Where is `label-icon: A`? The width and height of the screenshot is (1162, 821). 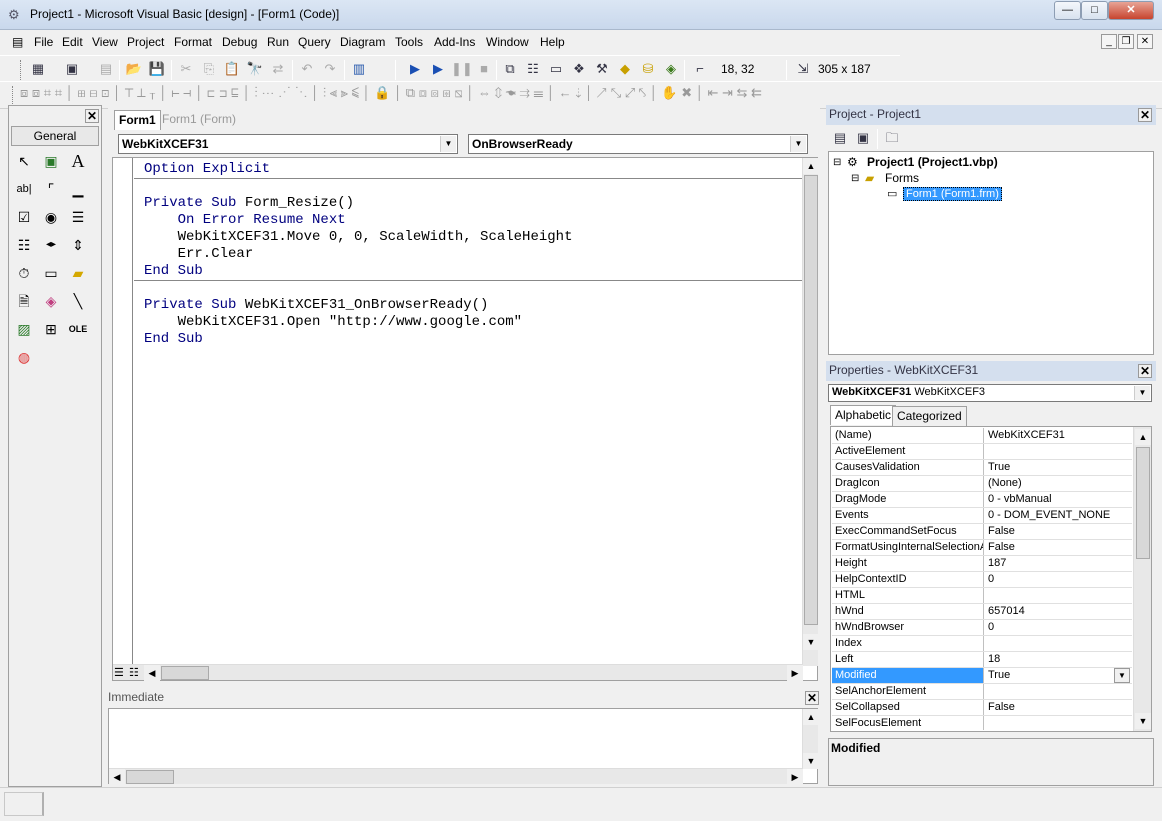 label-icon: A is located at coordinates (78, 161).